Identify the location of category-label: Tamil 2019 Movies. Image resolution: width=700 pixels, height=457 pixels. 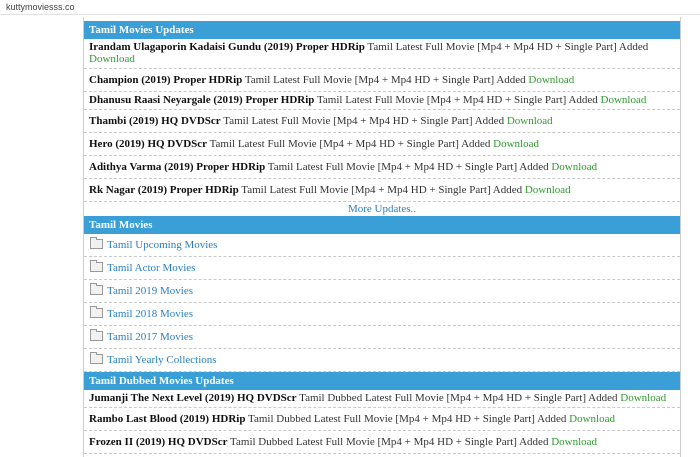
(150, 291).